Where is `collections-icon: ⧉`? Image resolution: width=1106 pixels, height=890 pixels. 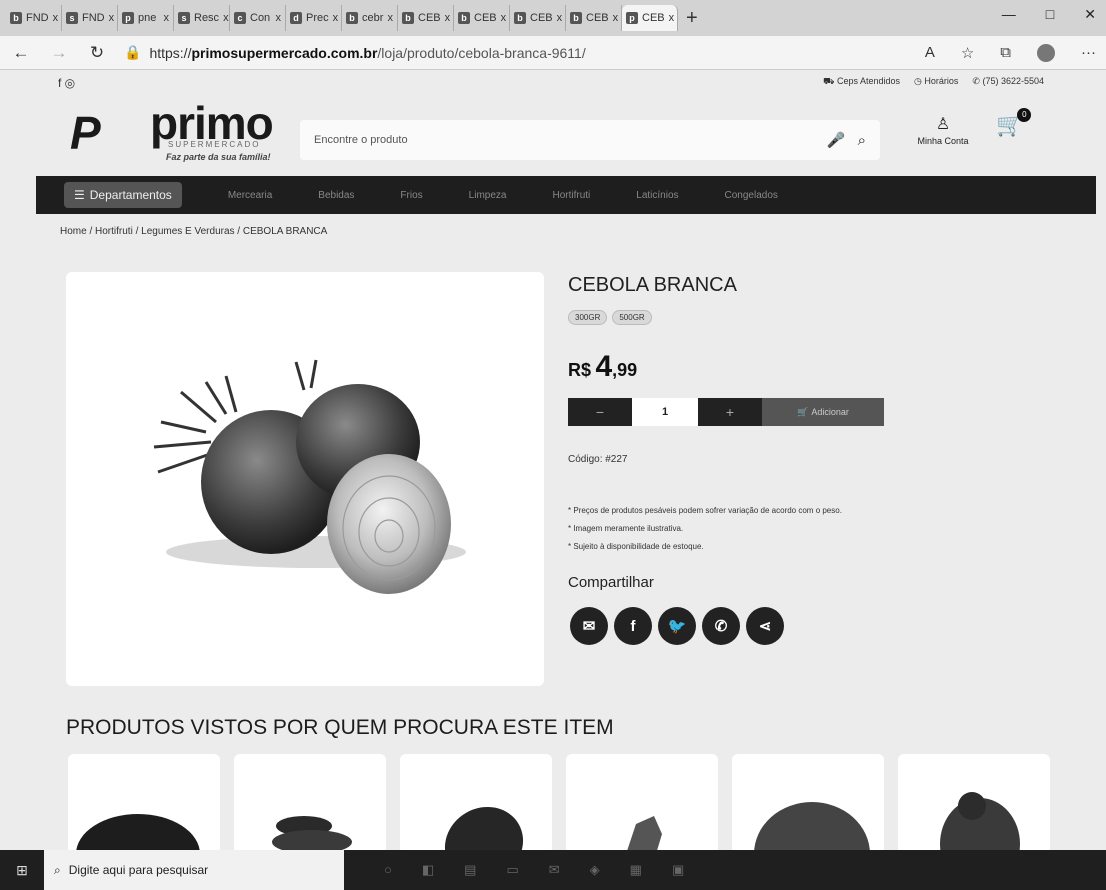
collections-icon: ⧉ is located at coordinates (1005, 52).